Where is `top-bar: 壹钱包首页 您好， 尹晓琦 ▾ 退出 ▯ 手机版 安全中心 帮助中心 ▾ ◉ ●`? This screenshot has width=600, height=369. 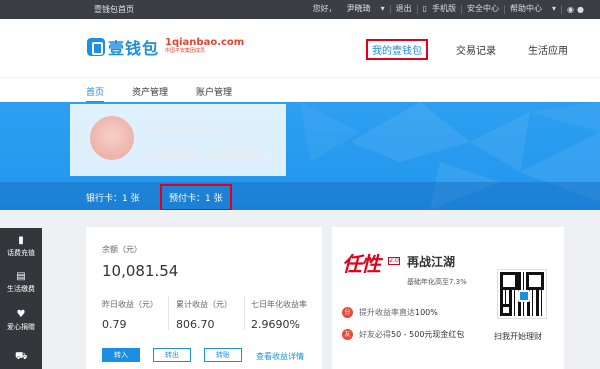 top-bar: 壹钱包首页 您好， 尹晓琦 ▾ 退出 ▯ 手机版 安全中心 帮助中心 ▾ ◉ ● is located at coordinates (300, 9).